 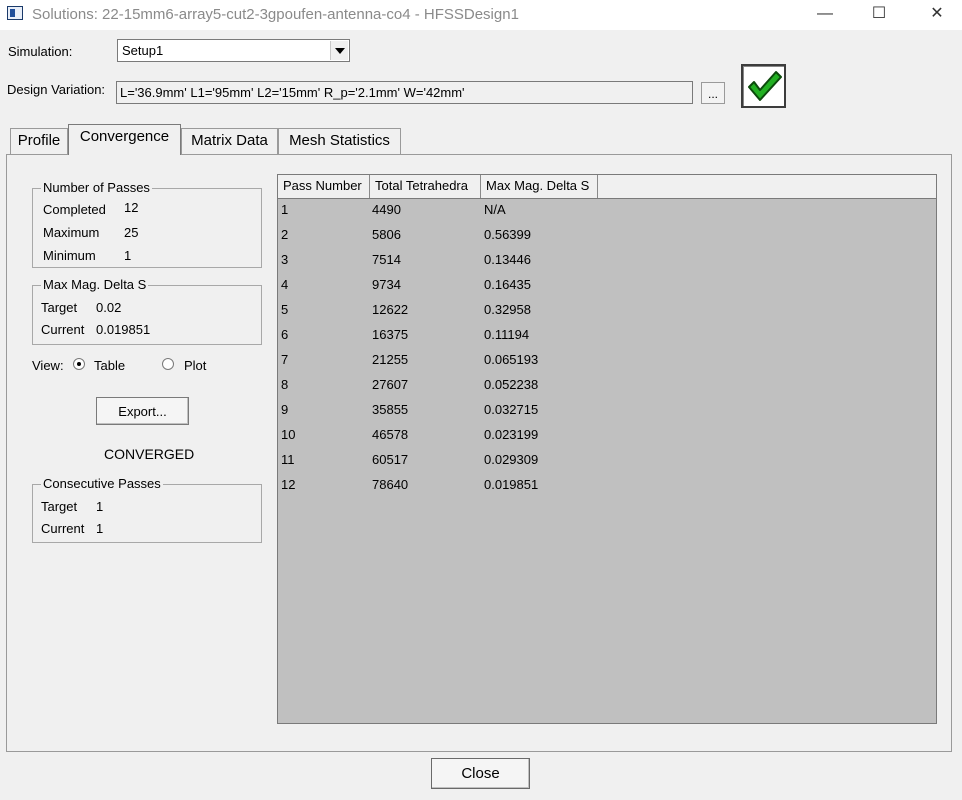 What do you see at coordinates (607, 439) in the screenshot?
I see `table-row: 10 46578 0.023199` at bounding box center [607, 439].